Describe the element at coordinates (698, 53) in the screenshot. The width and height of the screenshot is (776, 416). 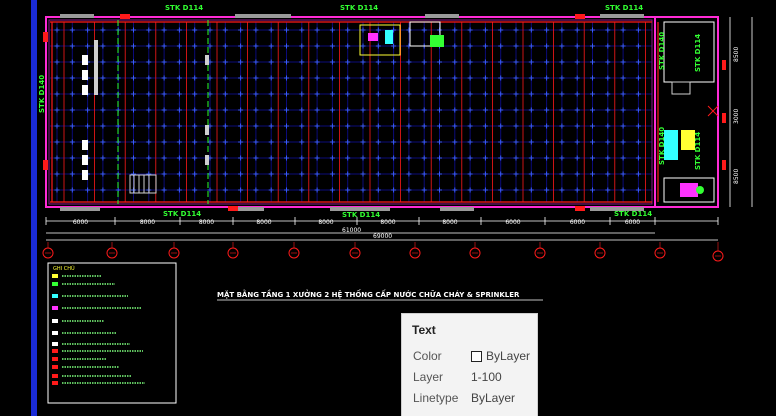
I see `pipe-label-right-2: STK D114` at that location.